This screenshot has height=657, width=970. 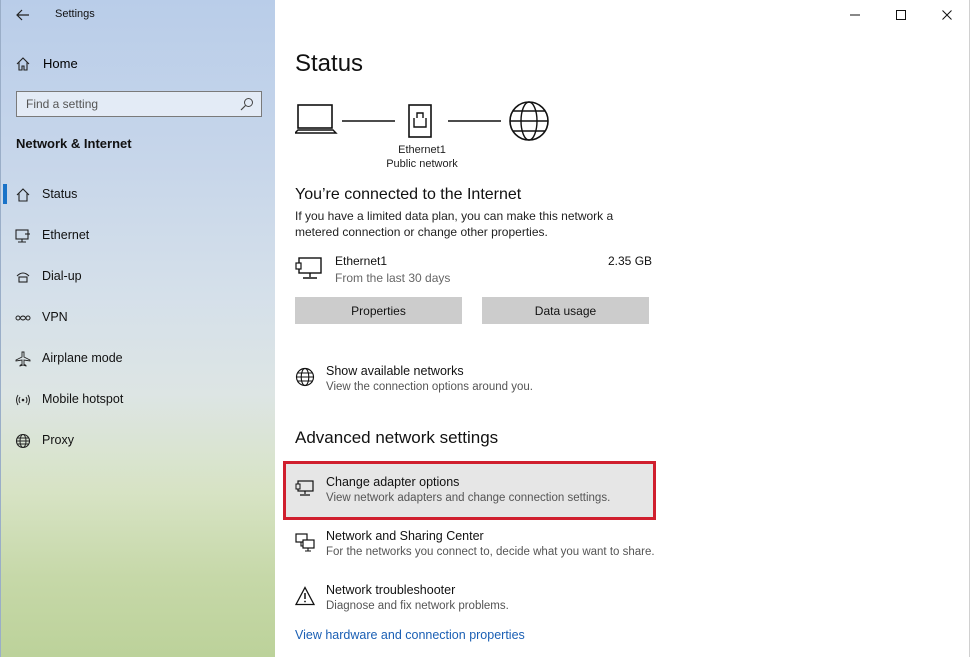 What do you see at coordinates (305, 542) in the screenshot?
I see `sharing-center-icon` at bounding box center [305, 542].